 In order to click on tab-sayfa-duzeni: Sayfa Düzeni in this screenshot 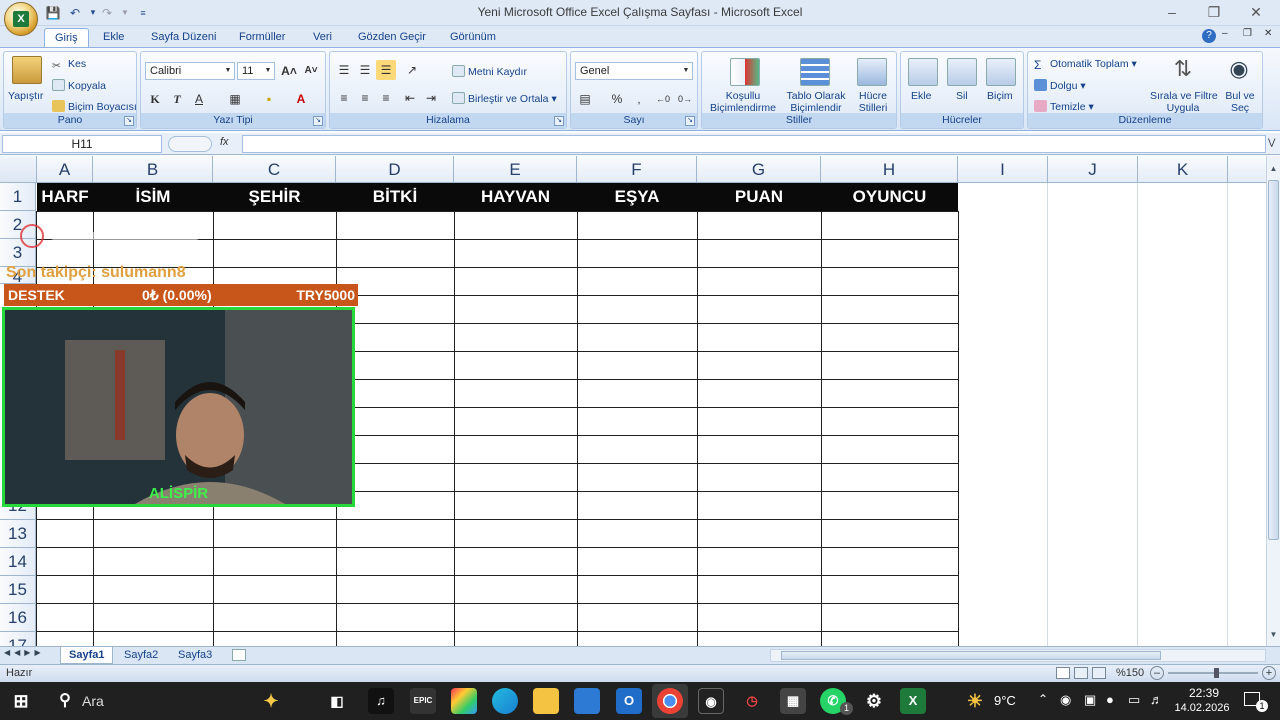, I will do `click(183, 38)`.